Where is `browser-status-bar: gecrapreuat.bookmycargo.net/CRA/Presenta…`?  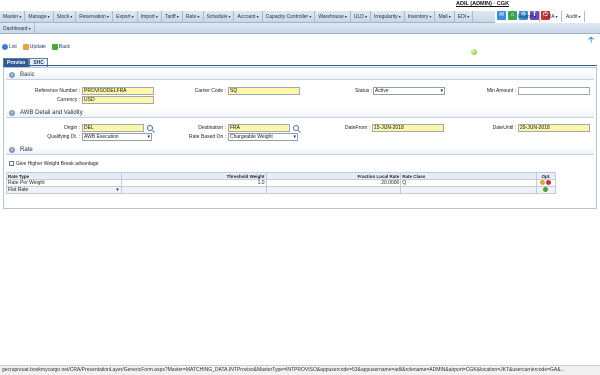
browser-status-bar: gecrapreuat.bookmycargo.net/CRA/Presenta… is located at coordinates (300, 370).